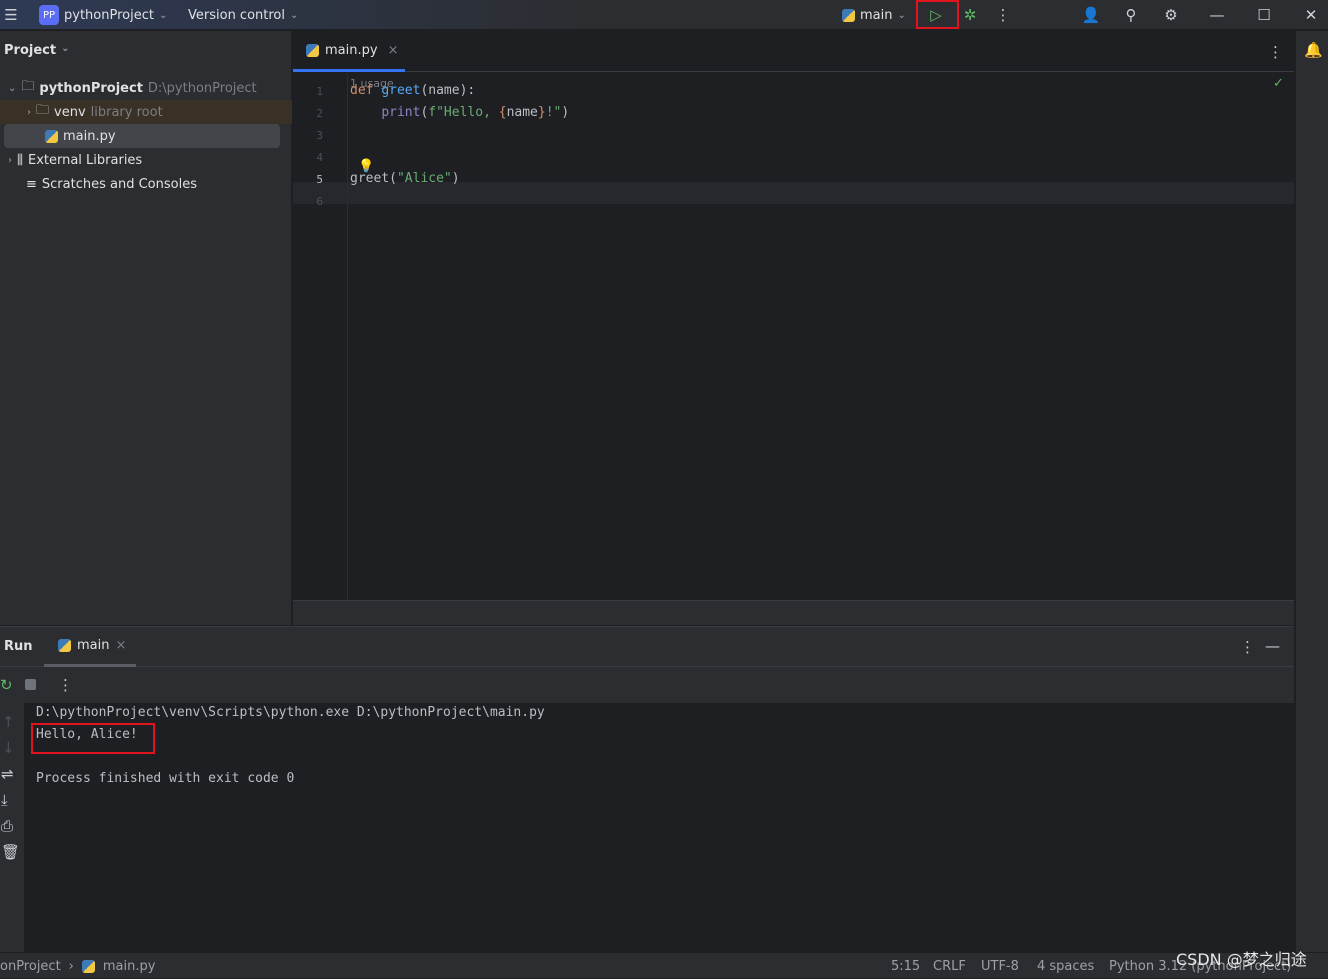  Describe the element at coordinates (4, 800) in the screenshot. I see `scroll-to-end-icon: ⤓` at that location.